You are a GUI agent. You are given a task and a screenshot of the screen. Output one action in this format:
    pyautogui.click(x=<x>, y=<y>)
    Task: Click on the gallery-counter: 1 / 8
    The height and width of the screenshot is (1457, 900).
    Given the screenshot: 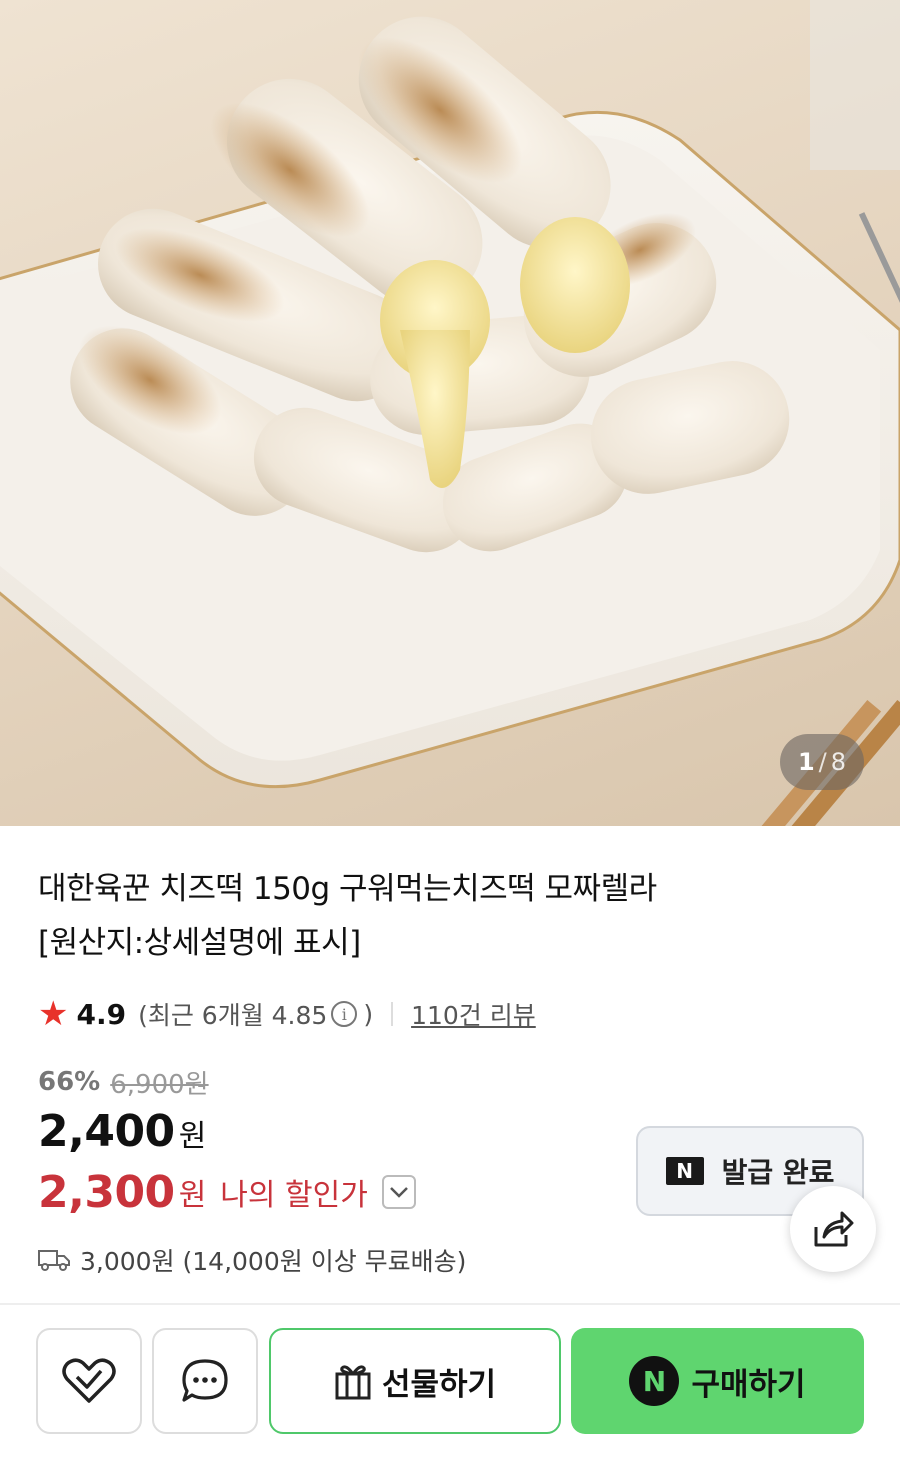 What is the action you would take?
    pyautogui.click(x=822, y=762)
    